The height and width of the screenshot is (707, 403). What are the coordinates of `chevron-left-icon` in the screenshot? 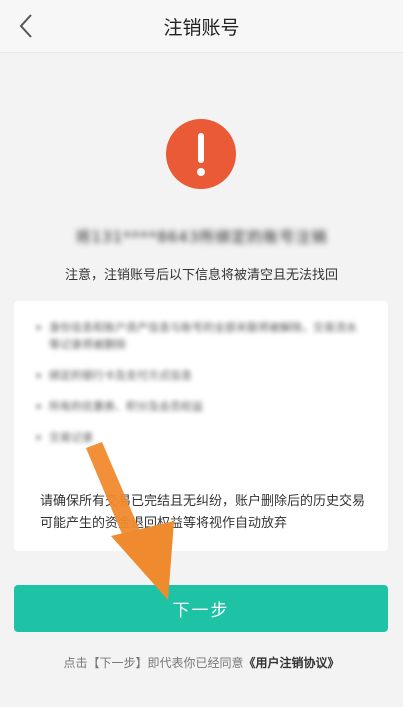 It's located at (25, 26).